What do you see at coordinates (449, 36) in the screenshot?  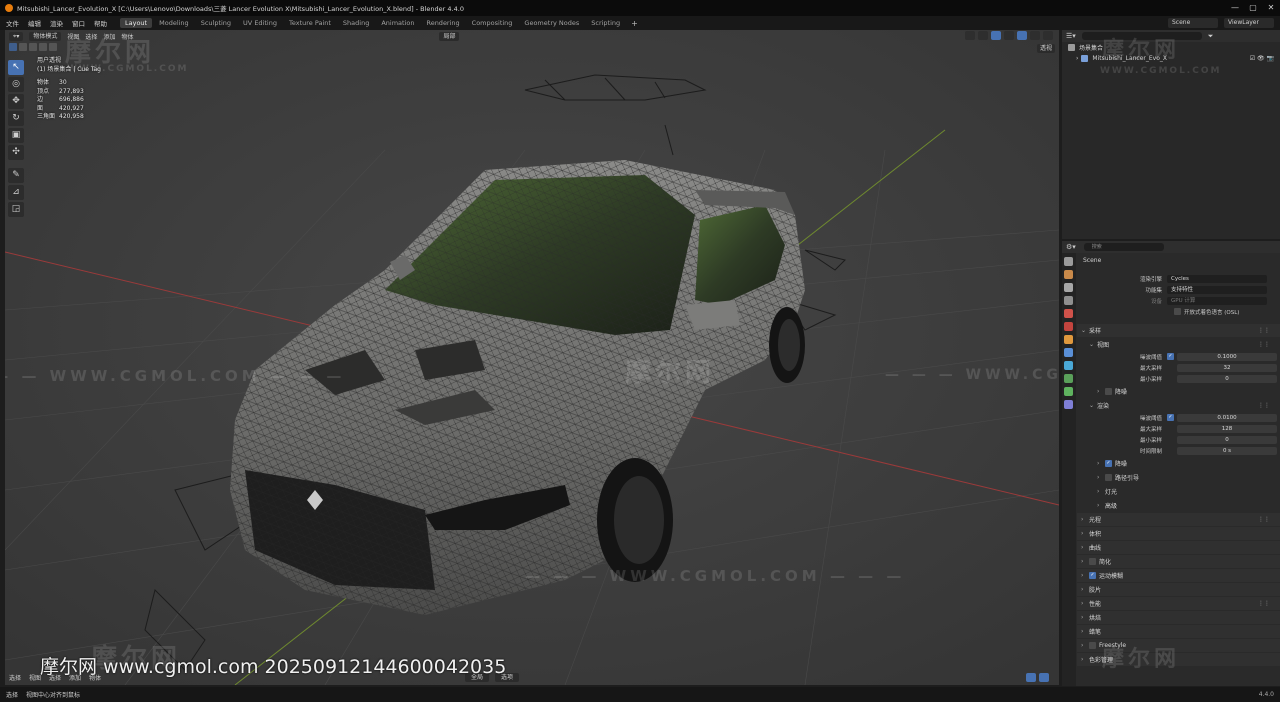 I see `orientation-selector: 局部` at bounding box center [449, 36].